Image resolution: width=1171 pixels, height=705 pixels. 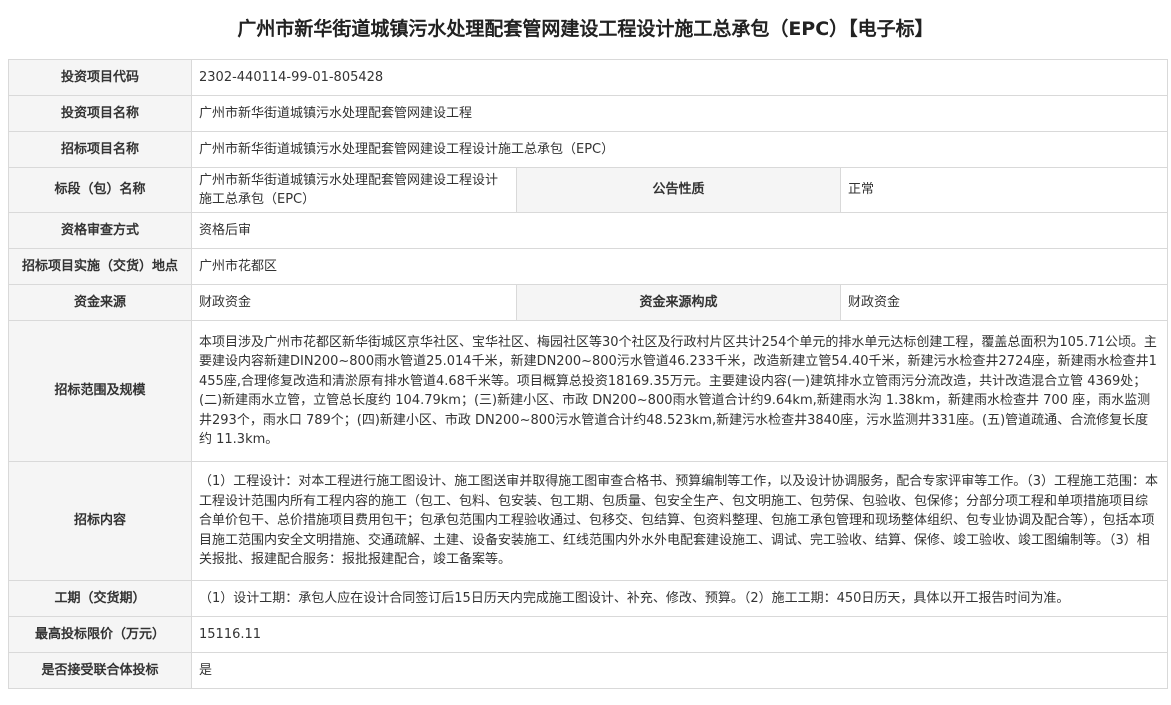 I want to click on content-label: 招标内容, so click(x=100, y=521).